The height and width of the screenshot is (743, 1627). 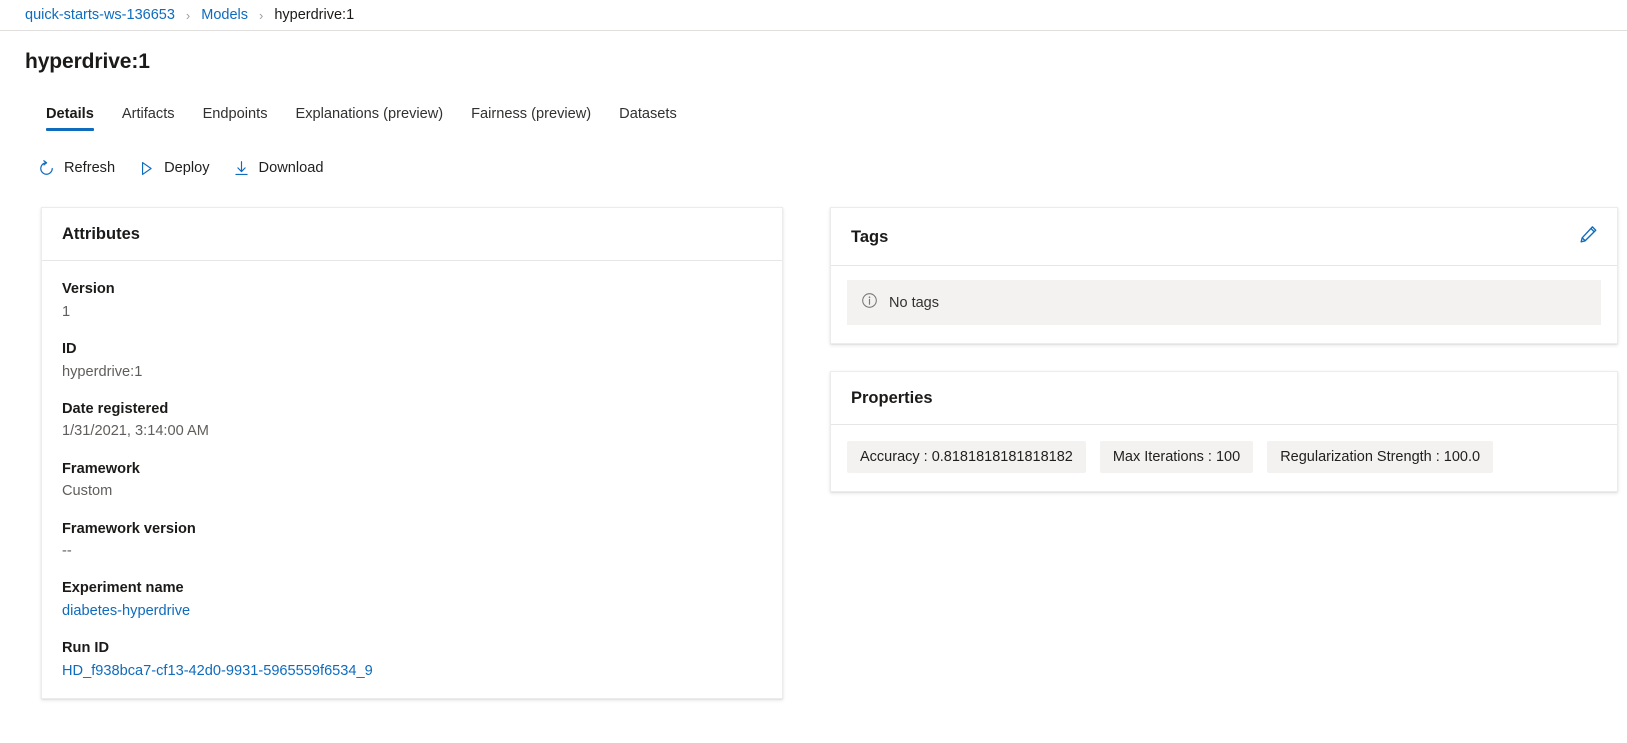 What do you see at coordinates (87, 61) in the screenshot?
I see `page-title: hyperdrive:1` at bounding box center [87, 61].